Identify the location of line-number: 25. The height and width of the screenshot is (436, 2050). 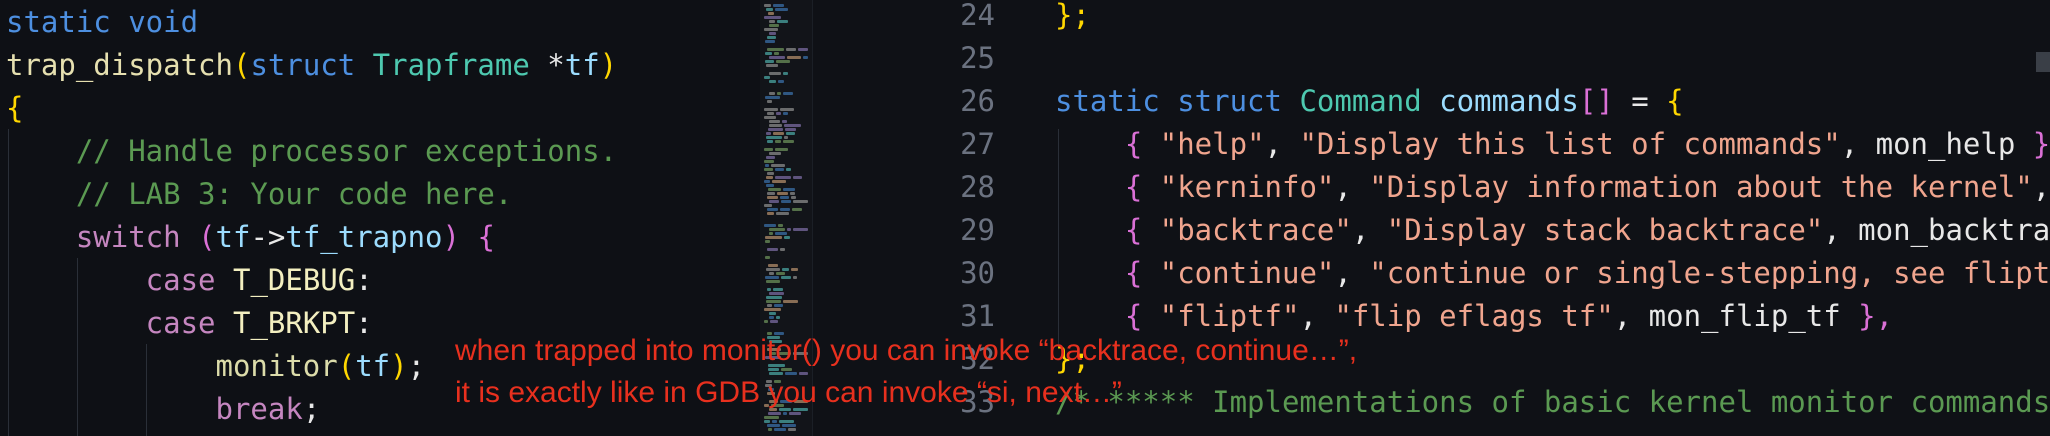
(977, 58).